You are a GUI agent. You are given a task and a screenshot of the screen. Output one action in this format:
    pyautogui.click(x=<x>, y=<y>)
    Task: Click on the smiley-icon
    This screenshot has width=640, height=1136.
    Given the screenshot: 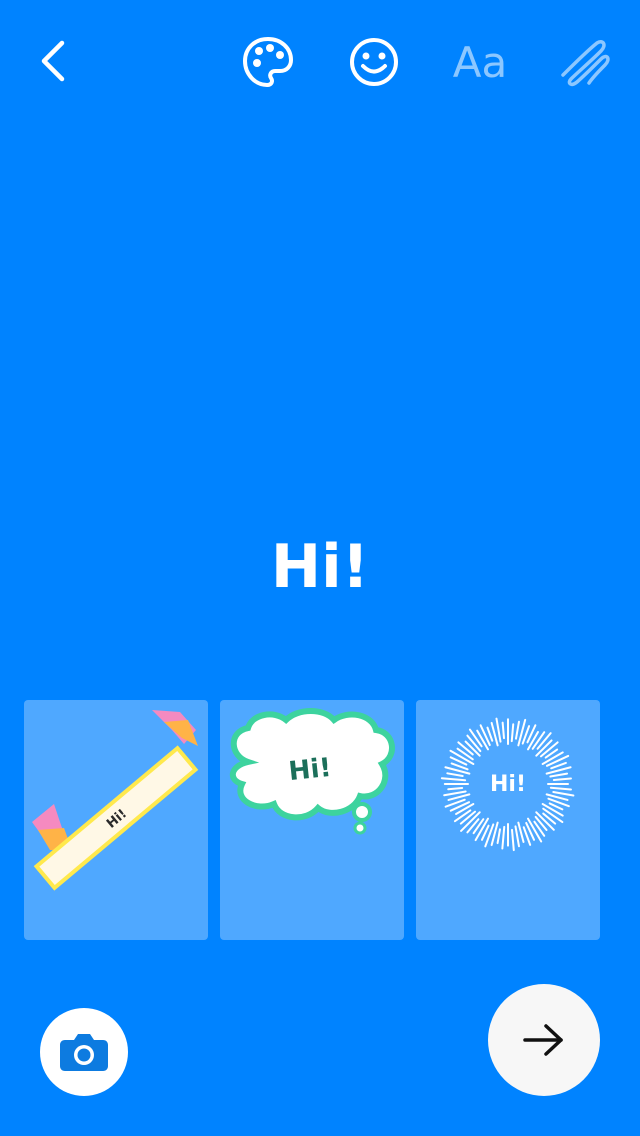 What is the action you would take?
    pyautogui.click(x=374, y=62)
    